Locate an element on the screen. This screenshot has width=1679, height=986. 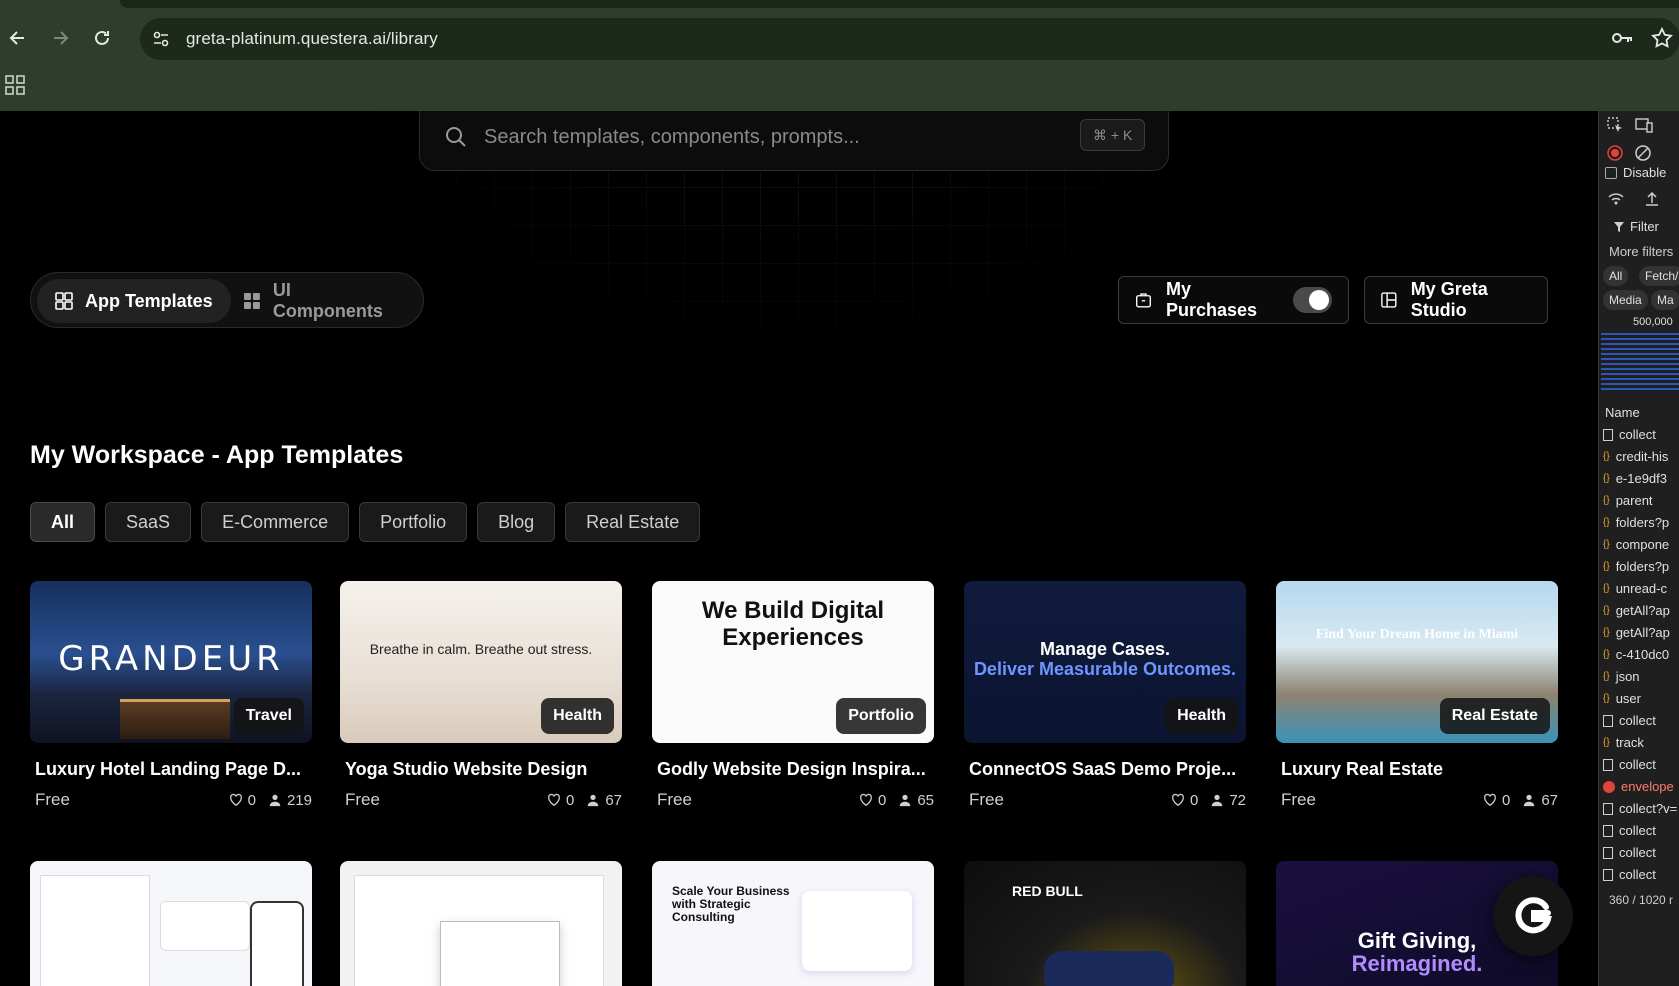
request-row: {} user is located at coordinates (1622, 698).